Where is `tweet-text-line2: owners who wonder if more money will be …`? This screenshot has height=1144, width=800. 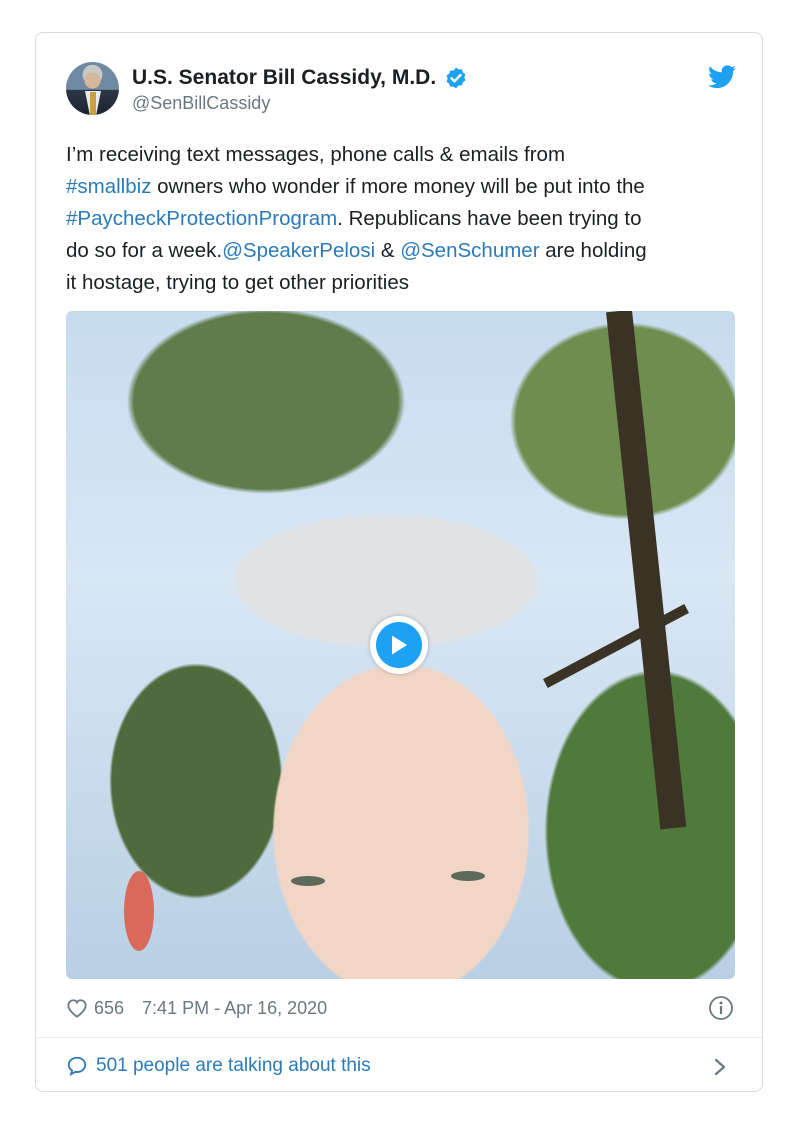 tweet-text-line2: owners who wonder if more money will be … is located at coordinates (398, 186).